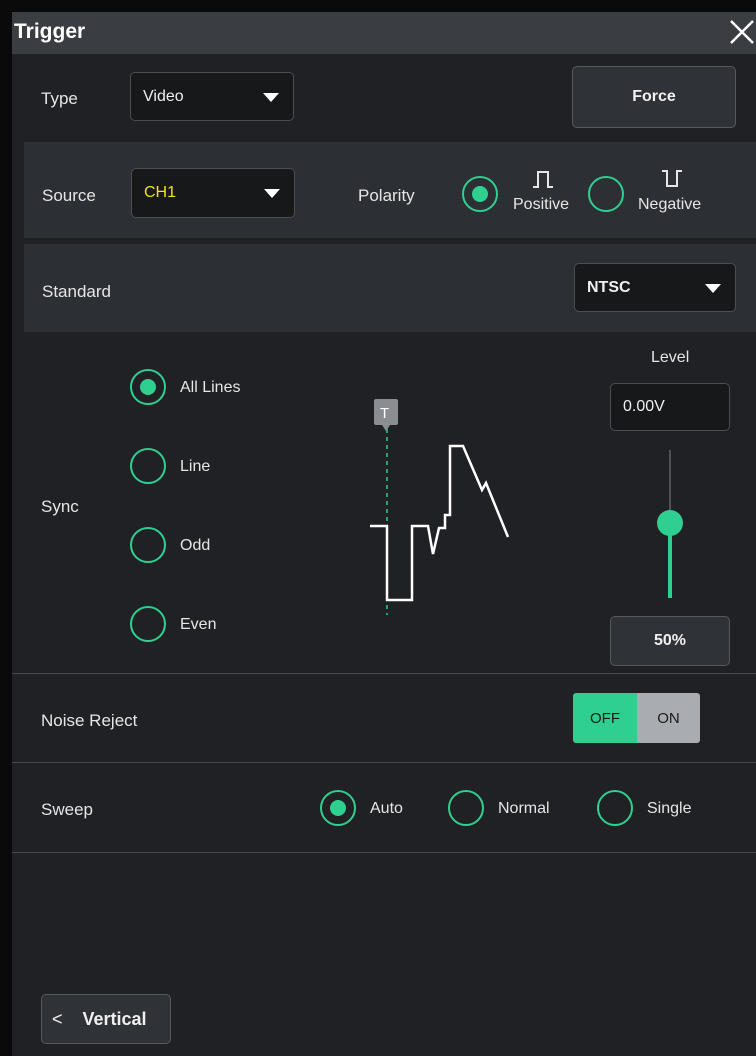 The width and height of the screenshot is (756, 1056). What do you see at coordinates (67, 809) in the screenshot?
I see `sweep-label: Sweep` at bounding box center [67, 809].